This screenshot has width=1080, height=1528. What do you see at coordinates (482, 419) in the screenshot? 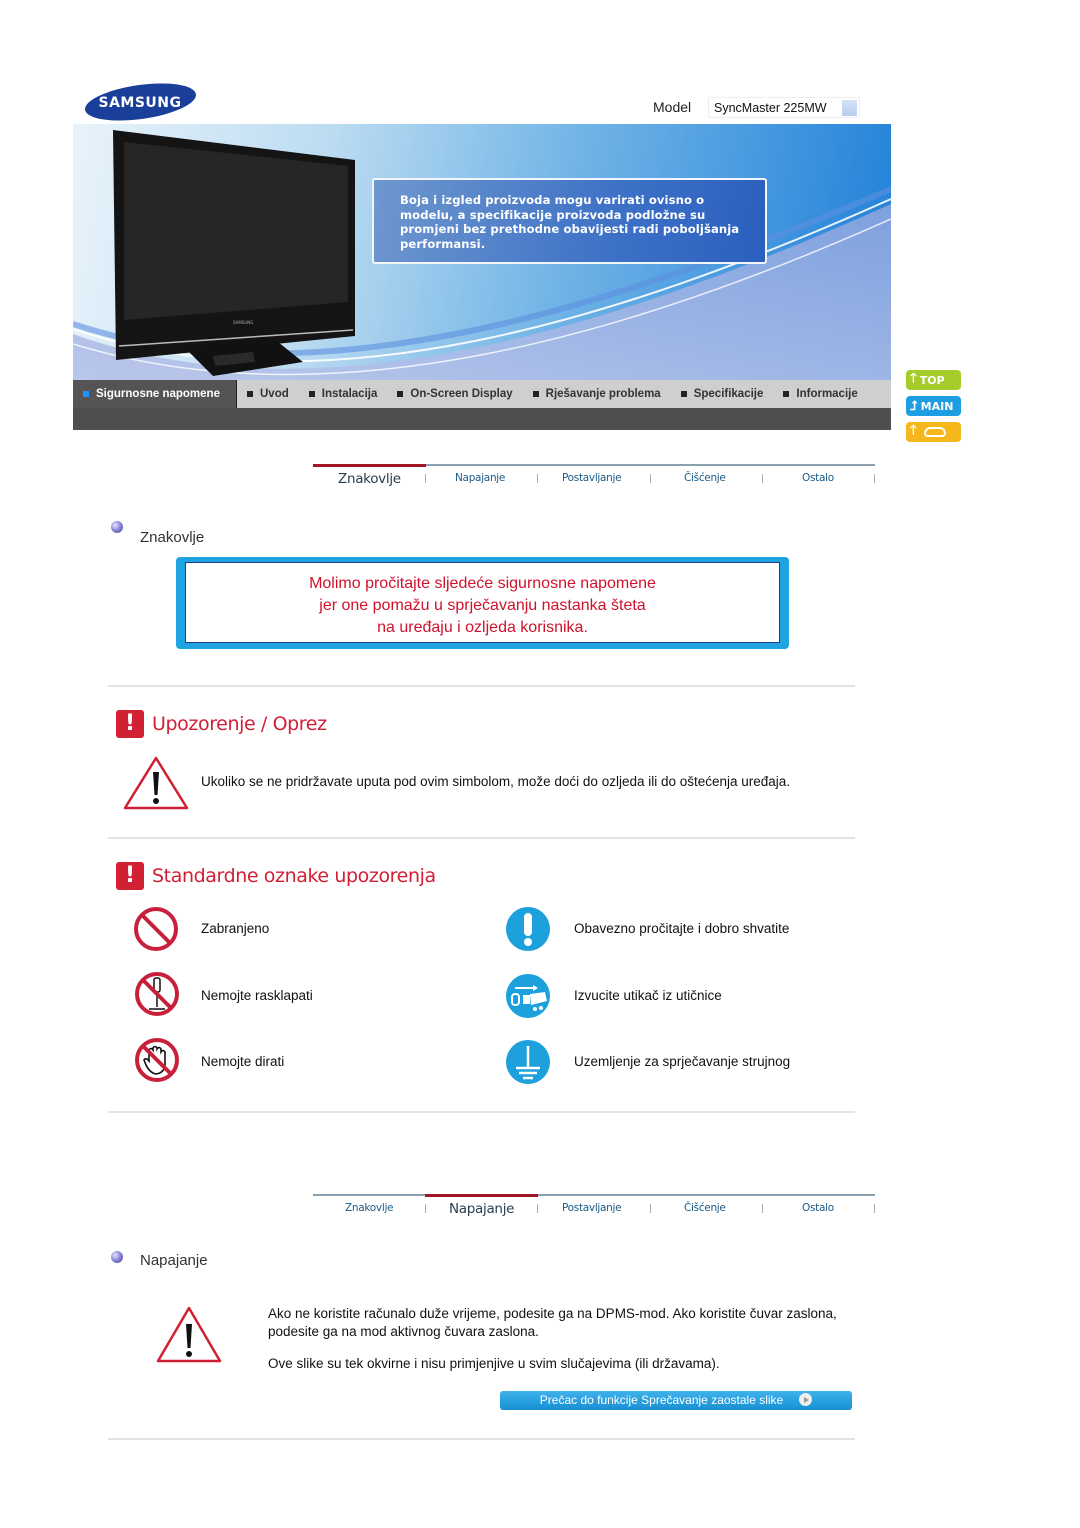
I see `sub-nav-bar` at bounding box center [482, 419].